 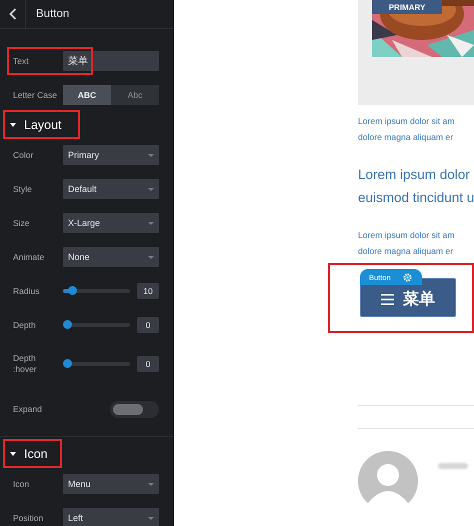 I want to click on text-field: 菜单, so click(x=111, y=61).